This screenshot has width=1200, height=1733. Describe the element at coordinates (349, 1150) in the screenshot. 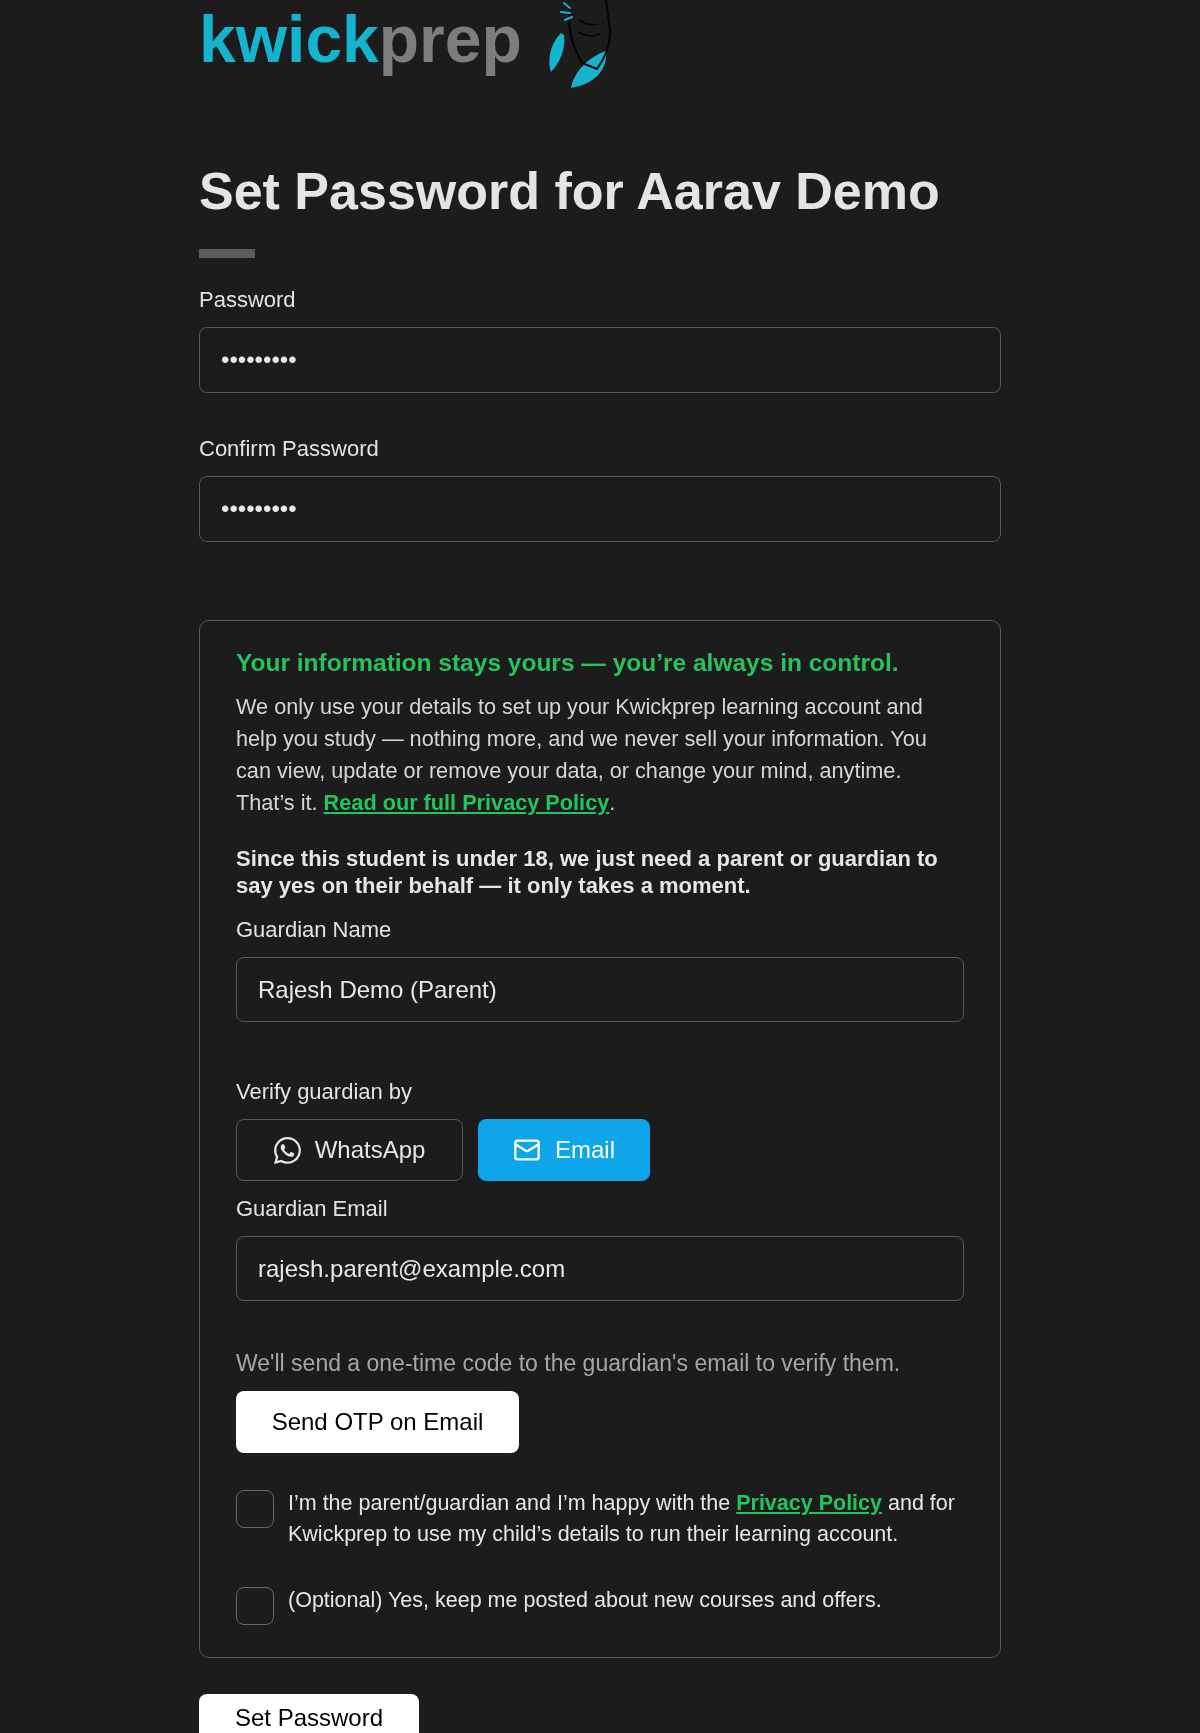

I see `whatsapp-option-button: WhatsApp` at that location.